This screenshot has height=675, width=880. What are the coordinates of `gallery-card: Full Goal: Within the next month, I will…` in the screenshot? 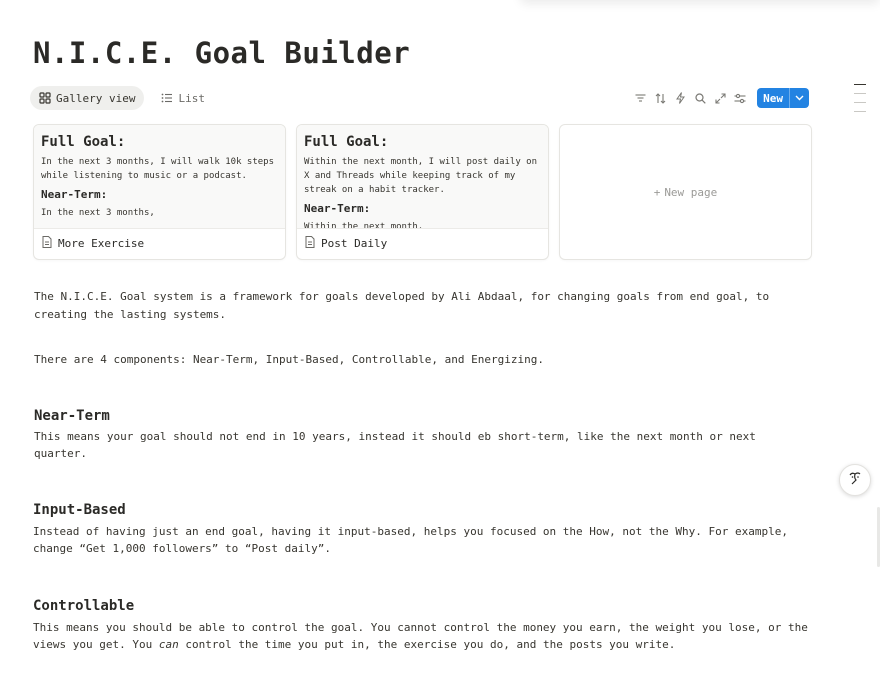 It's located at (422, 192).